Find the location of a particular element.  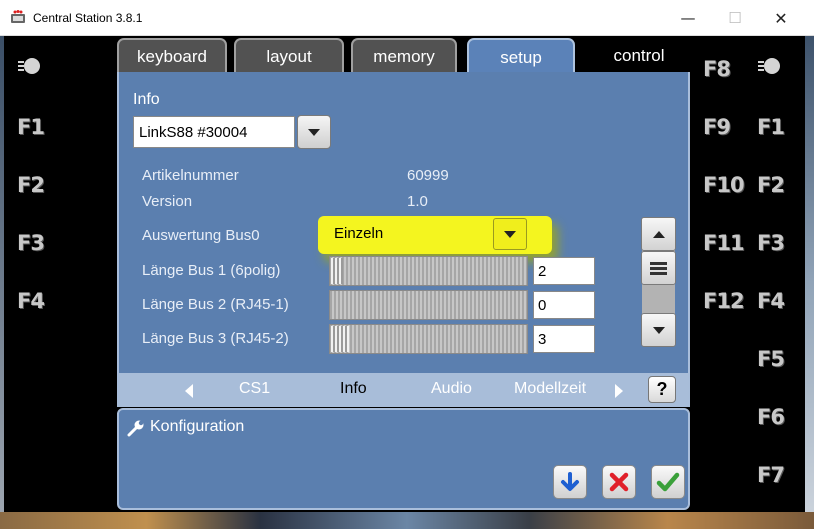

desktop-edge-right is located at coordinates (809, 282).